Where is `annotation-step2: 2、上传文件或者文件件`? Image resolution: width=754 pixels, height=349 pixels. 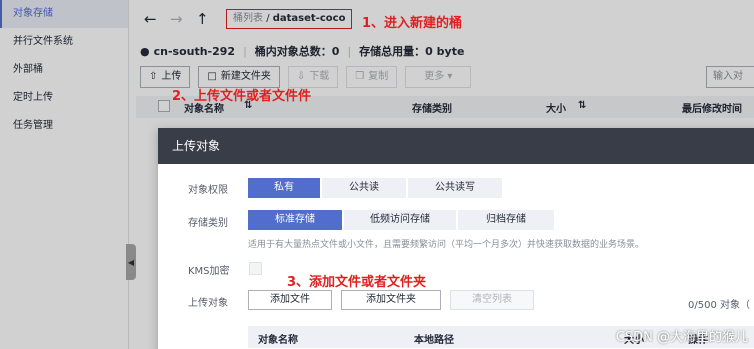 annotation-step2: 2、上传文件或者文件件 is located at coordinates (242, 96).